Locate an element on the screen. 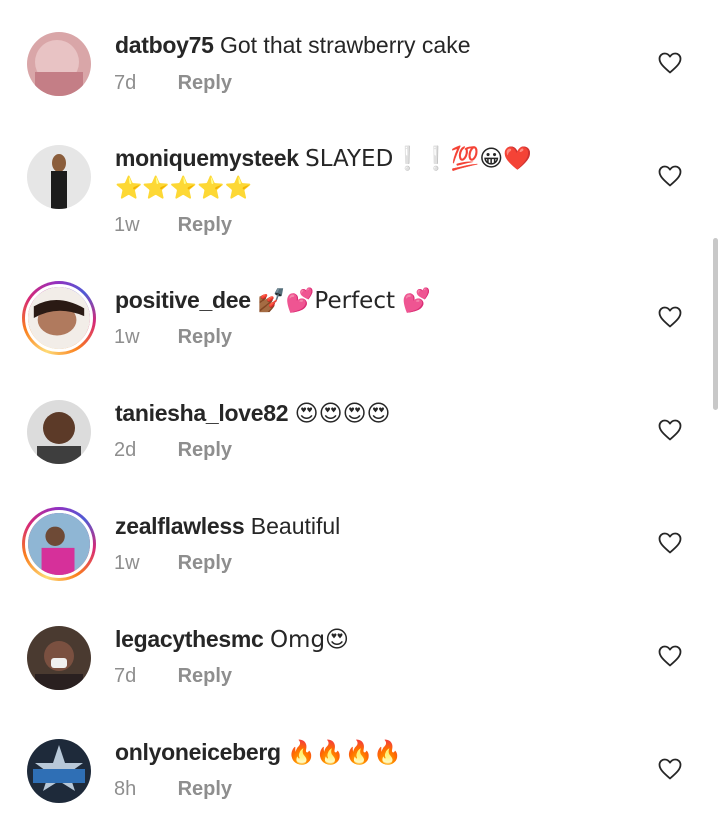 The width and height of the screenshot is (720, 827). comment-username: datboy75 is located at coordinates (164, 45).